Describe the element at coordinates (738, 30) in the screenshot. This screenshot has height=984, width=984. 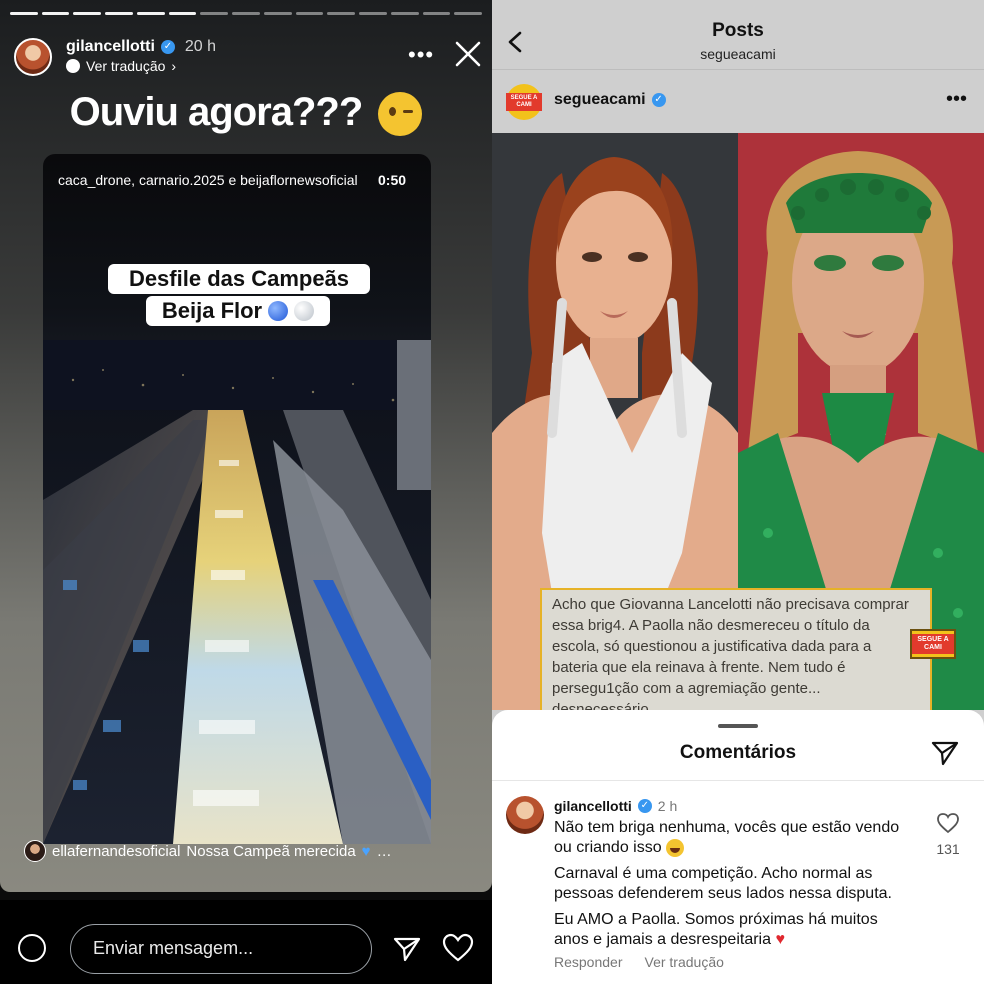
I see `page-title: Posts` at that location.